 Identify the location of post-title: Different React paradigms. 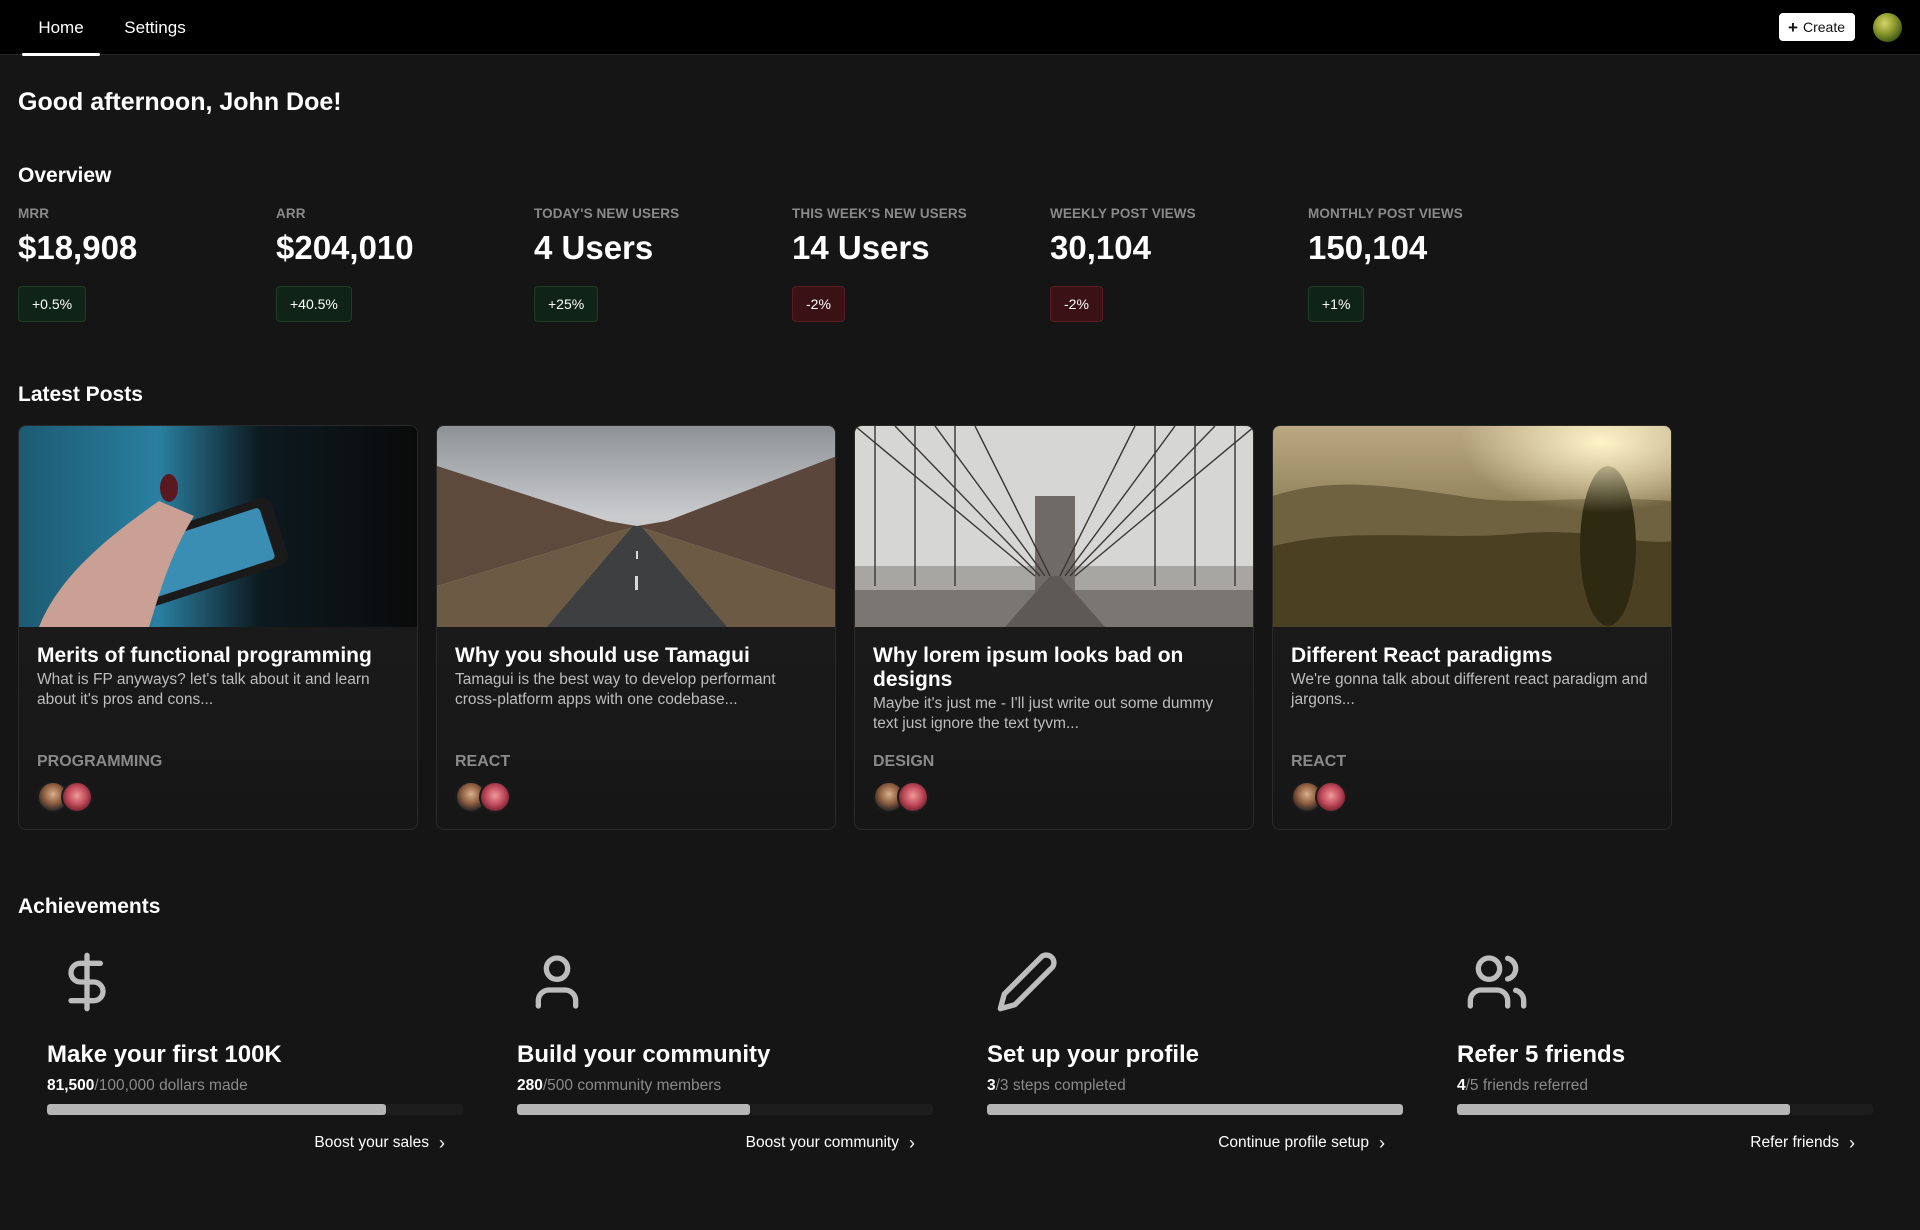
(1422, 655).